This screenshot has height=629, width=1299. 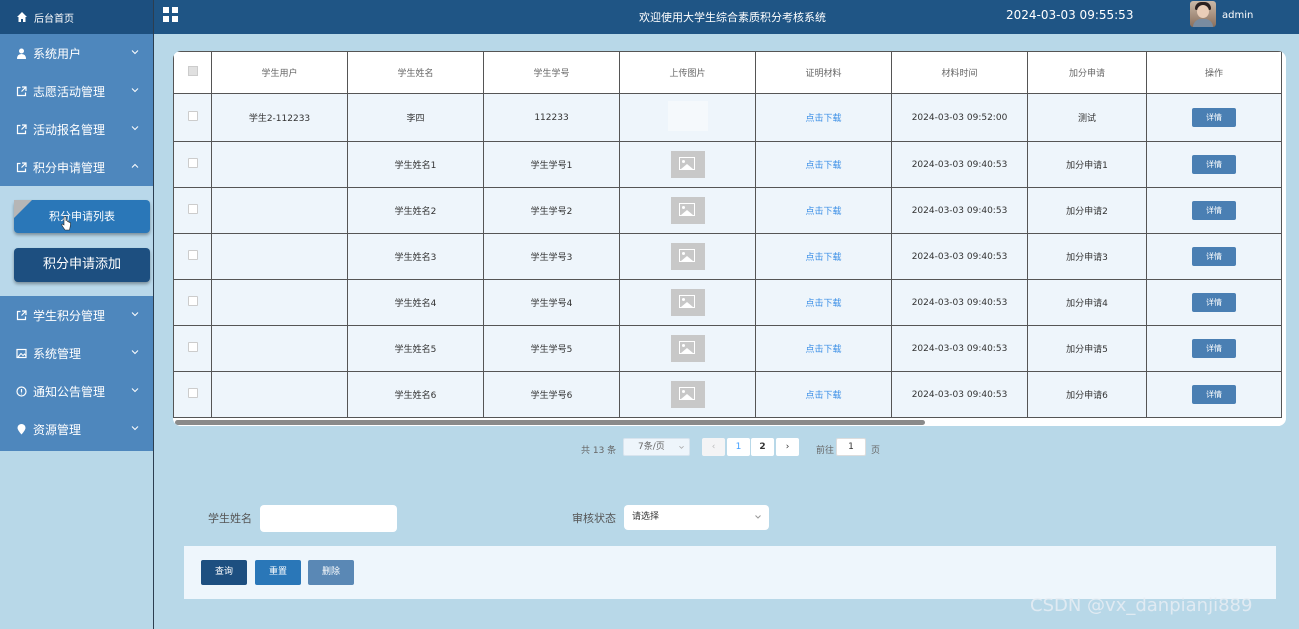 What do you see at coordinates (1087, 164) in the screenshot?
I see `cell-apply: 加分申请1` at bounding box center [1087, 164].